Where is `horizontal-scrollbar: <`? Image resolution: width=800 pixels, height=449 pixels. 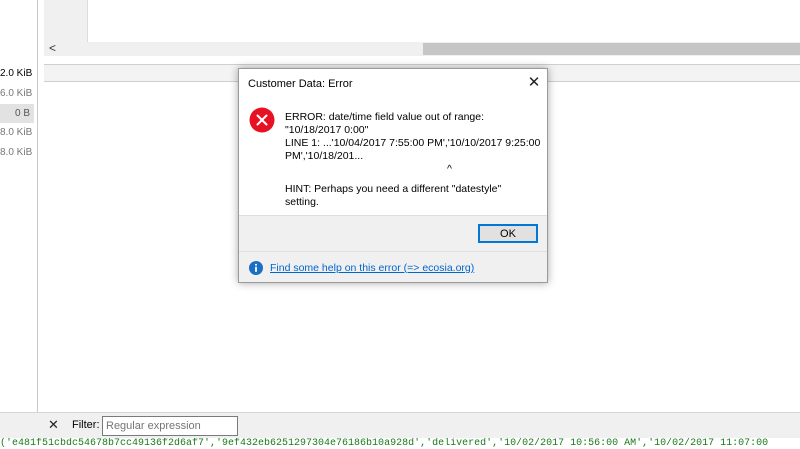
horizontal-scrollbar: < is located at coordinates (422, 48).